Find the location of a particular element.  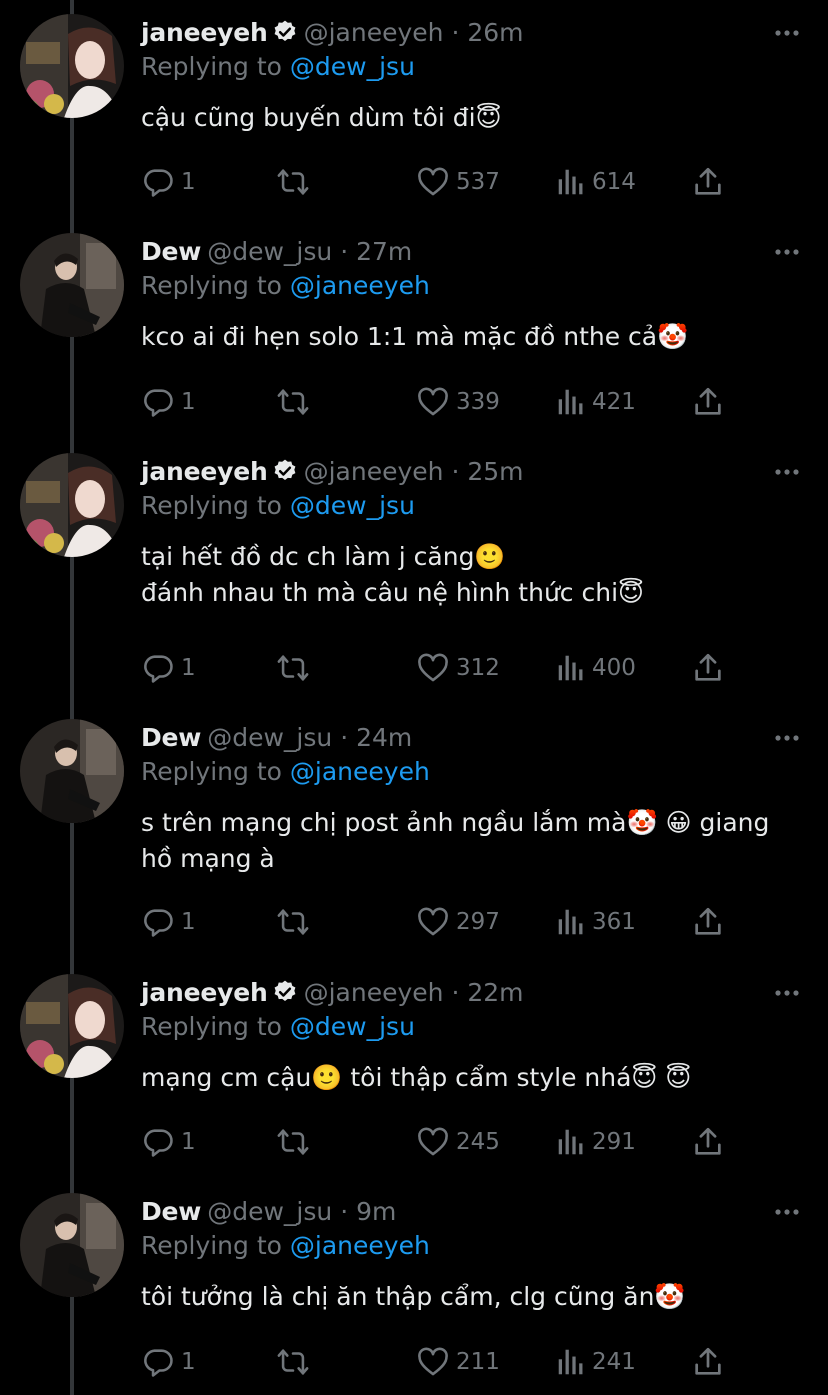

like-button: 297 is located at coordinates (458, 922).